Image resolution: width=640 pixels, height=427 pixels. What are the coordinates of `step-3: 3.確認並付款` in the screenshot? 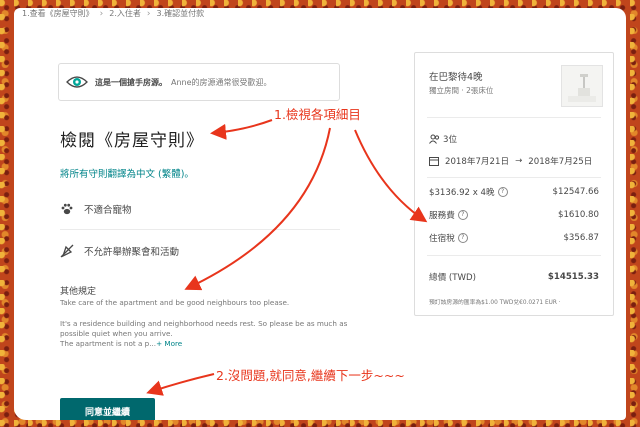 It's located at (181, 13).